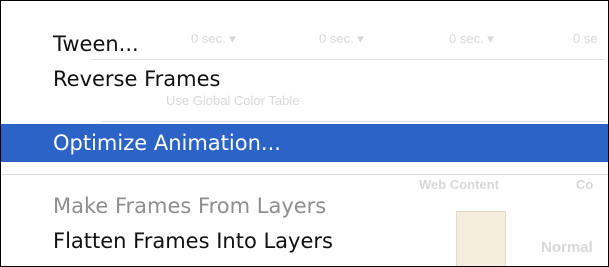 The image size is (609, 267). Describe the element at coordinates (190, 206) in the screenshot. I see `menu-item-make-frames-from-layers: Make Frames From Layers` at that location.